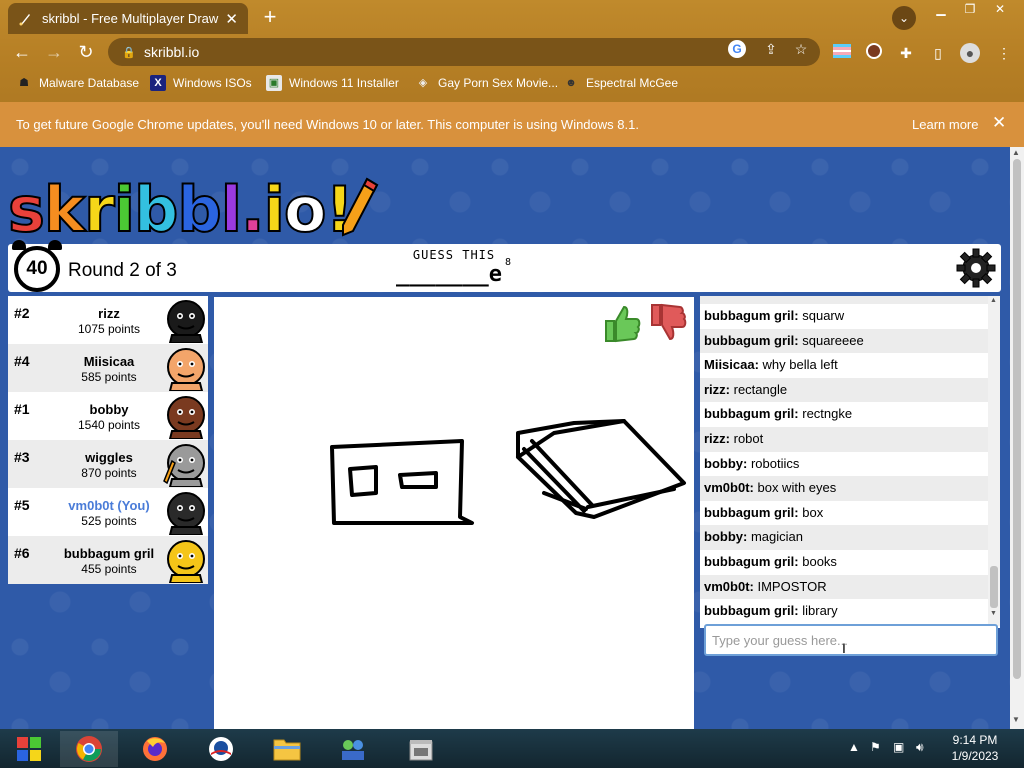 The image size is (1024, 768). I want to click on chrome-icon, so click(89, 749).